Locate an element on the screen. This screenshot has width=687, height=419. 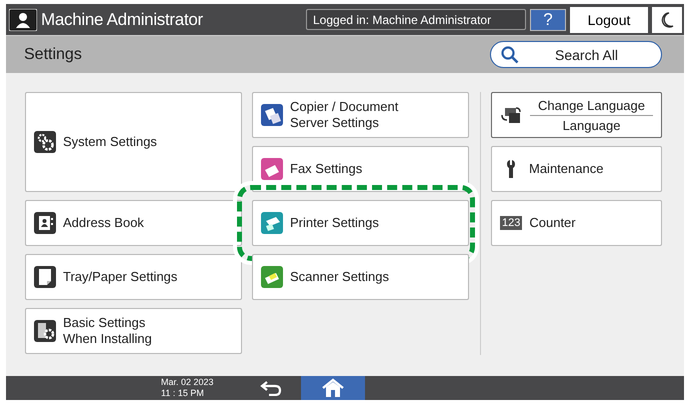
menu-button: Address Book is located at coordinates (133, 223).